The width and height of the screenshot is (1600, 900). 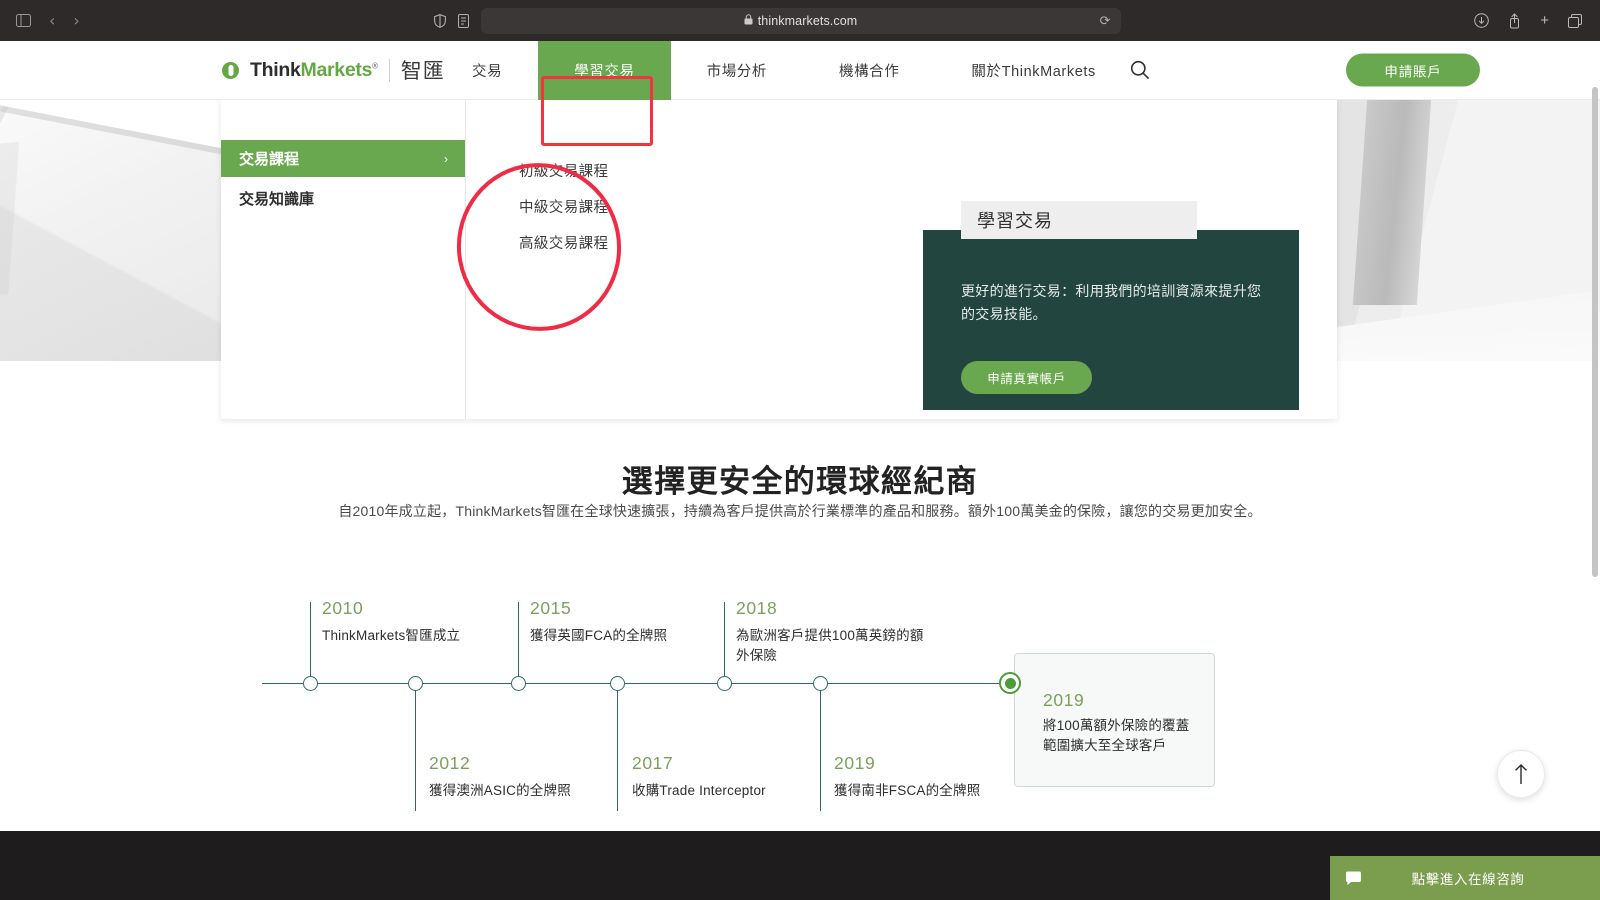 I want to click on timeline-dot-2012, so click(x=415, y=683).